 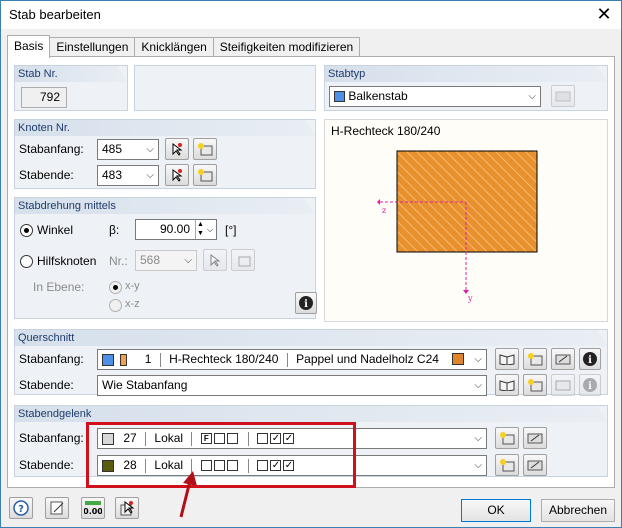 I want to click on gelenk-start-label: Stabanfang:, so click(x=51, y=438).